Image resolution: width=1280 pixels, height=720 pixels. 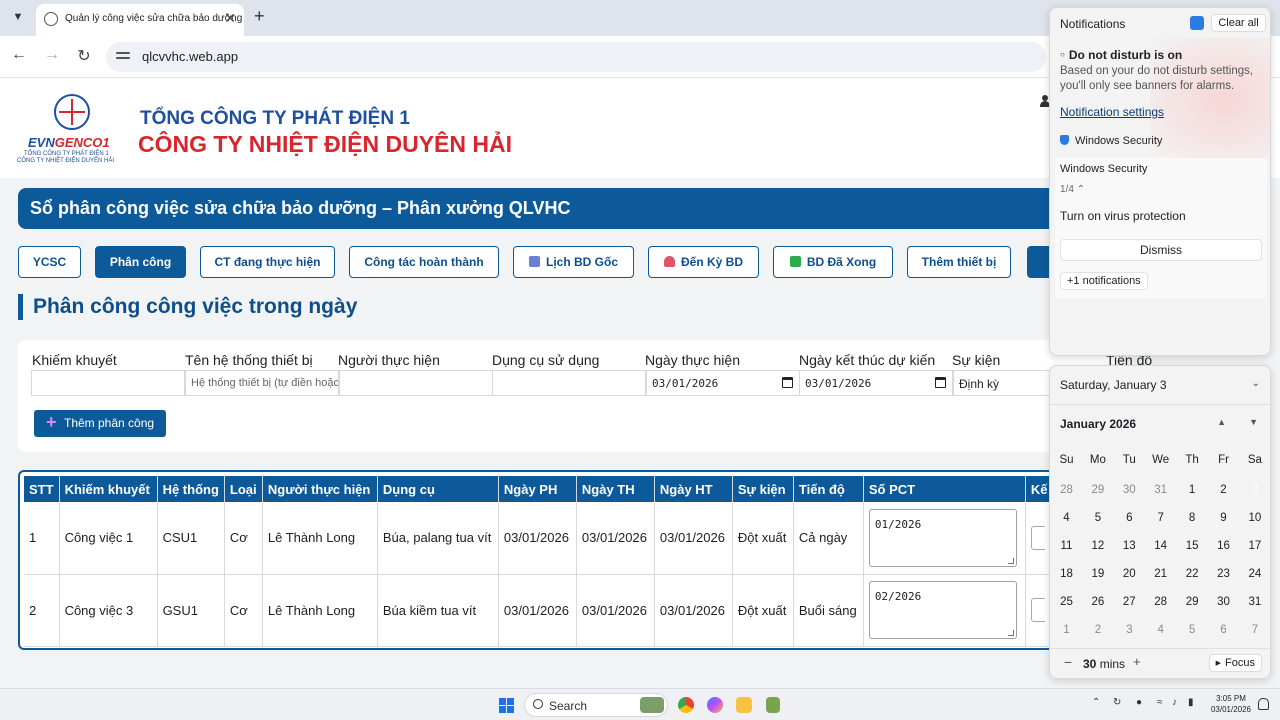 I want to click on event-select: Định kỳ, so click(x=1008, y=383).